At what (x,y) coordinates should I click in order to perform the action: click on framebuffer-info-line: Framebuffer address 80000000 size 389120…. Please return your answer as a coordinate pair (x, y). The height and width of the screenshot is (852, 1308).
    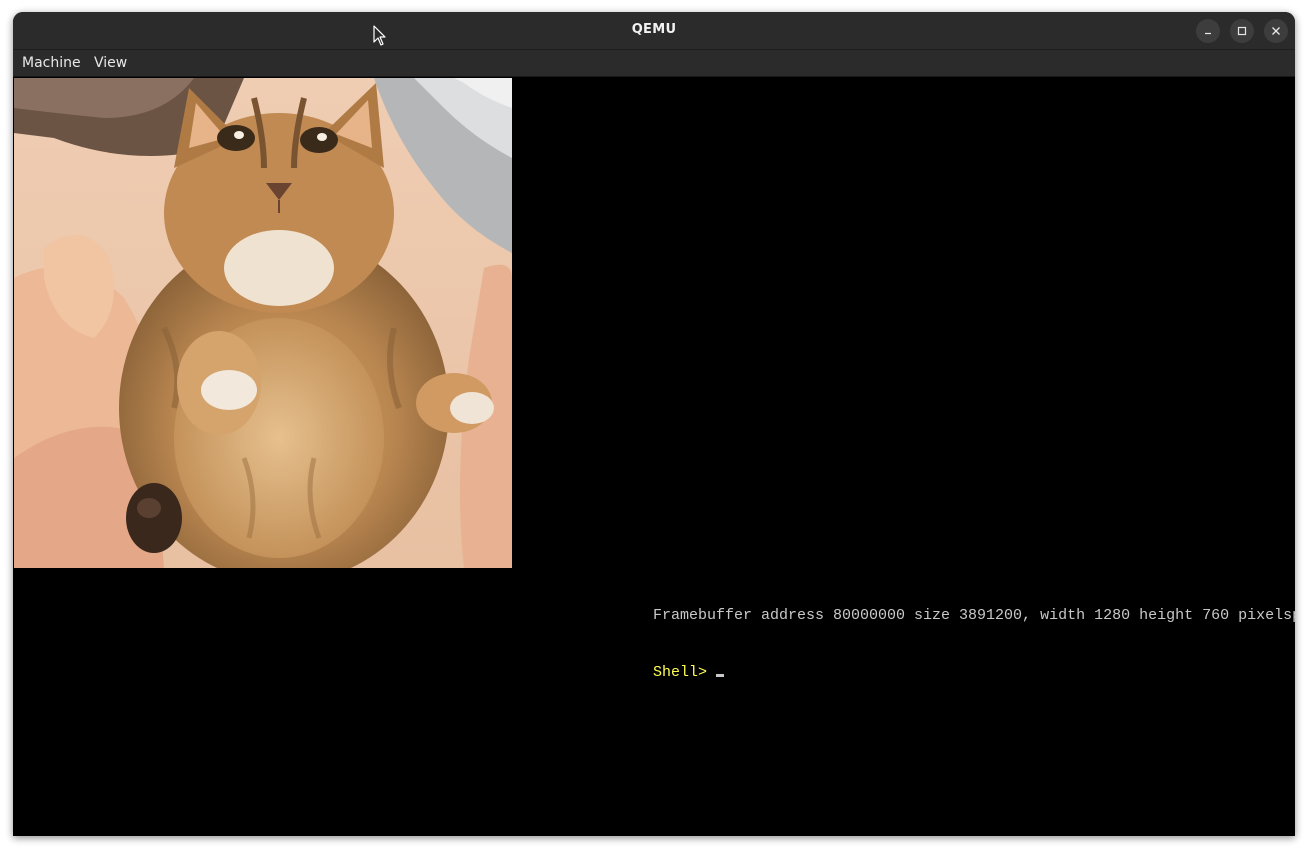
    Looking at the image, I should click on (974, 615).